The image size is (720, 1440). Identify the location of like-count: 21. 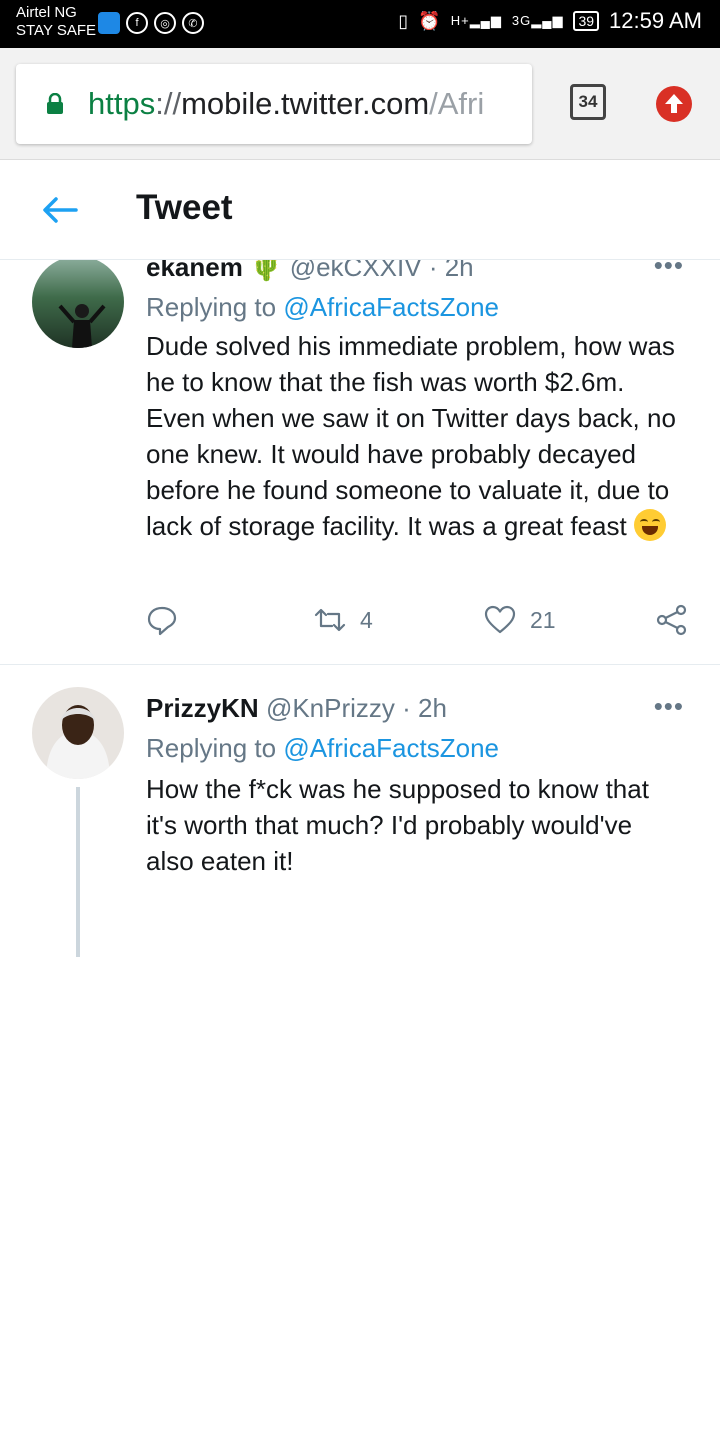
(543, 619).